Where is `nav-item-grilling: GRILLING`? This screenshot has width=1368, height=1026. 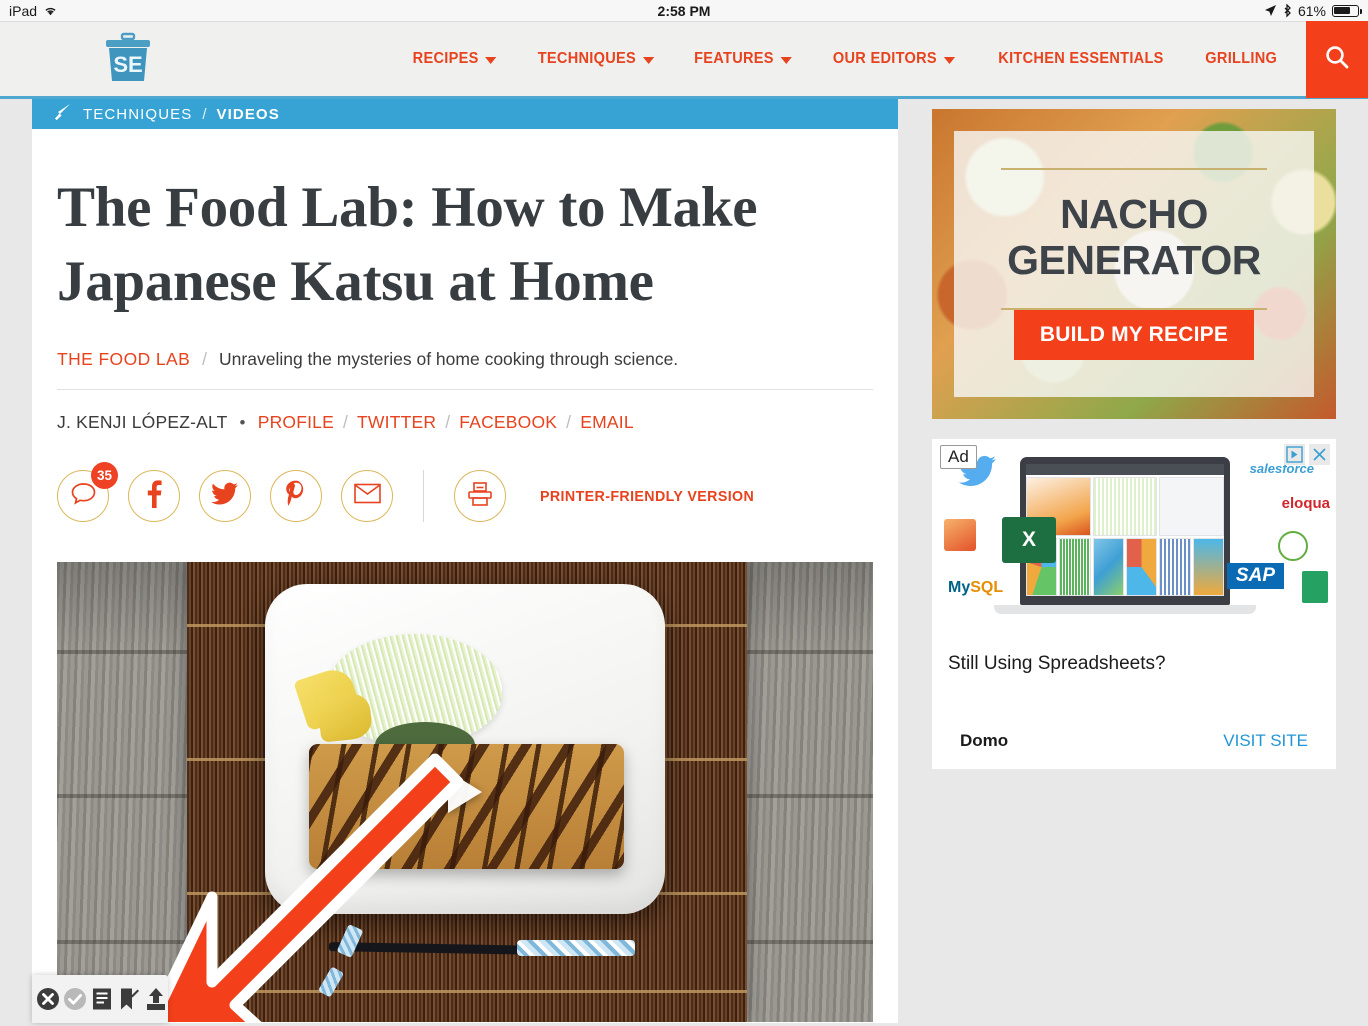
nav-item-grilling: GRILLING is located at coordinates (1241, 59).